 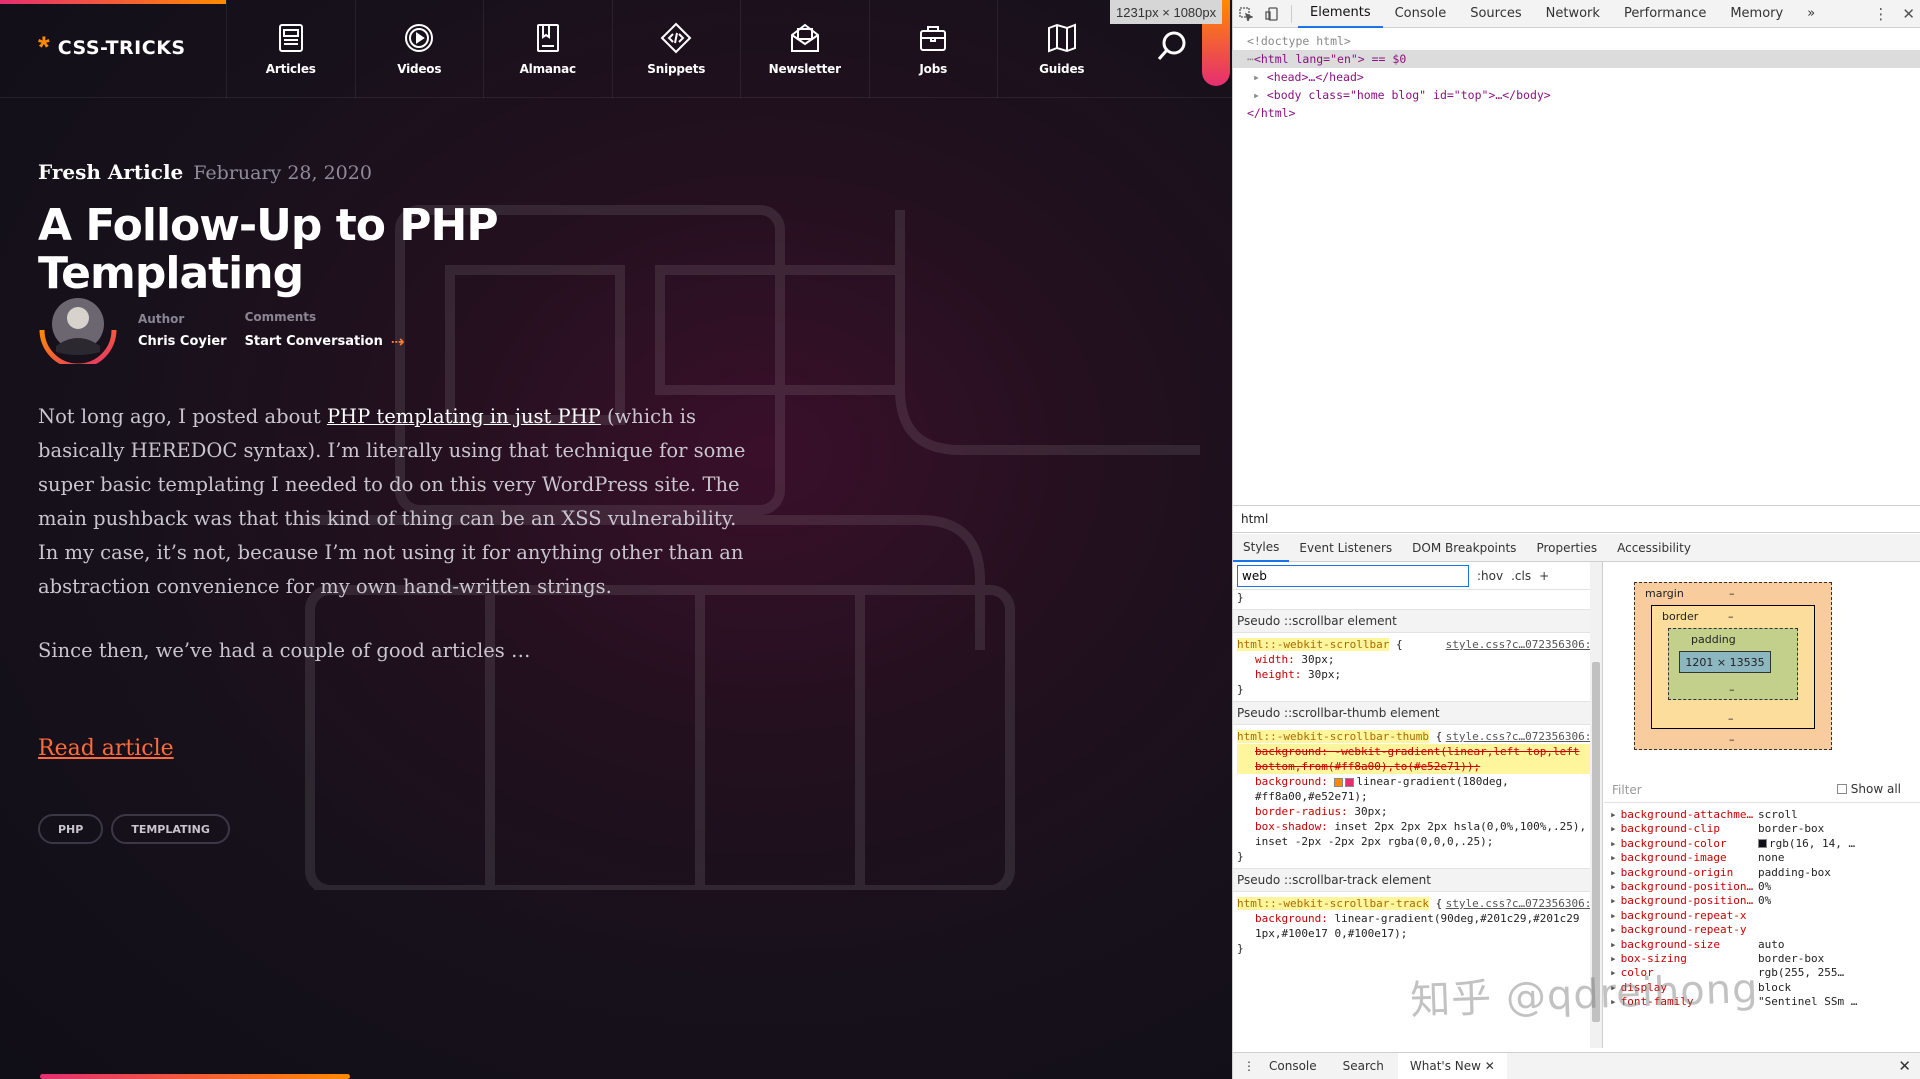 What do you see at coordinates (1249, 1066) in the screenshot?
I see `drawer-menu-icon: ⋮` at bounding box center [1249, 1066].